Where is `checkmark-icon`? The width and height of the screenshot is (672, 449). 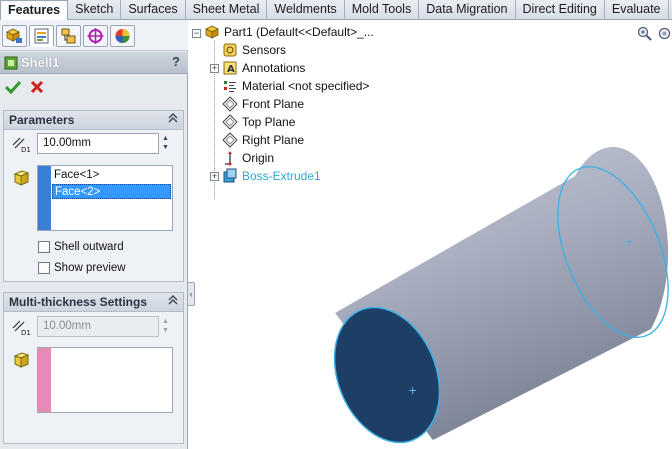
checkmark-icon is located at coordinates (13, 87).